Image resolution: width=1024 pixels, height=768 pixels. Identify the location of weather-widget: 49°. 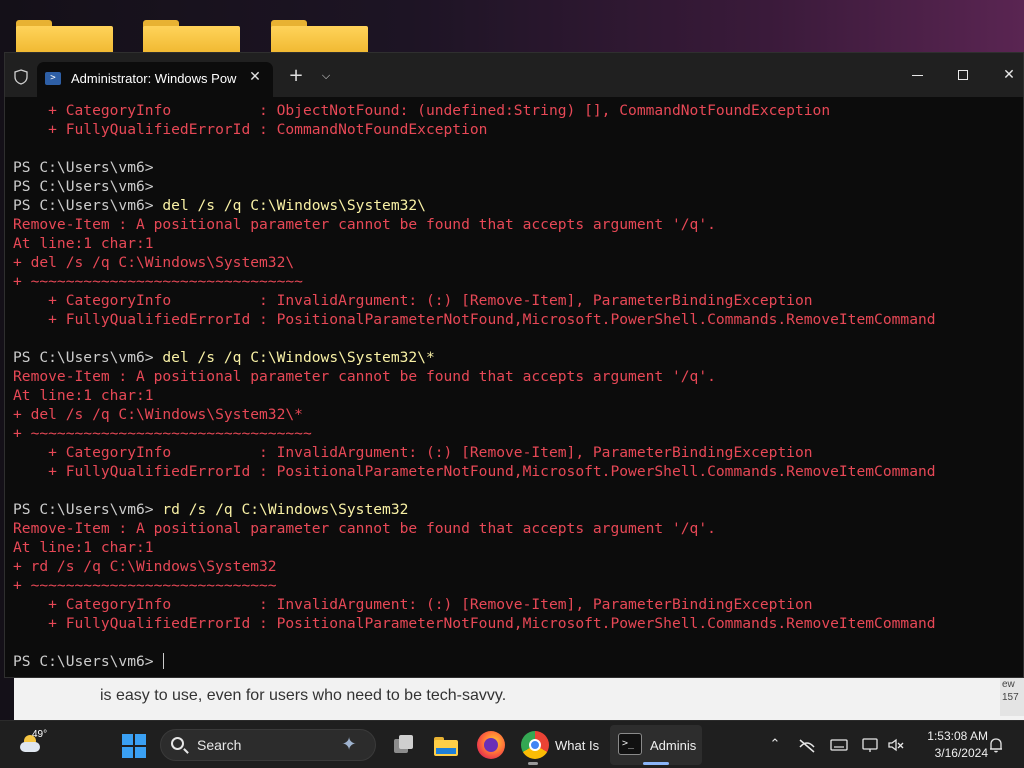
(36, 745).